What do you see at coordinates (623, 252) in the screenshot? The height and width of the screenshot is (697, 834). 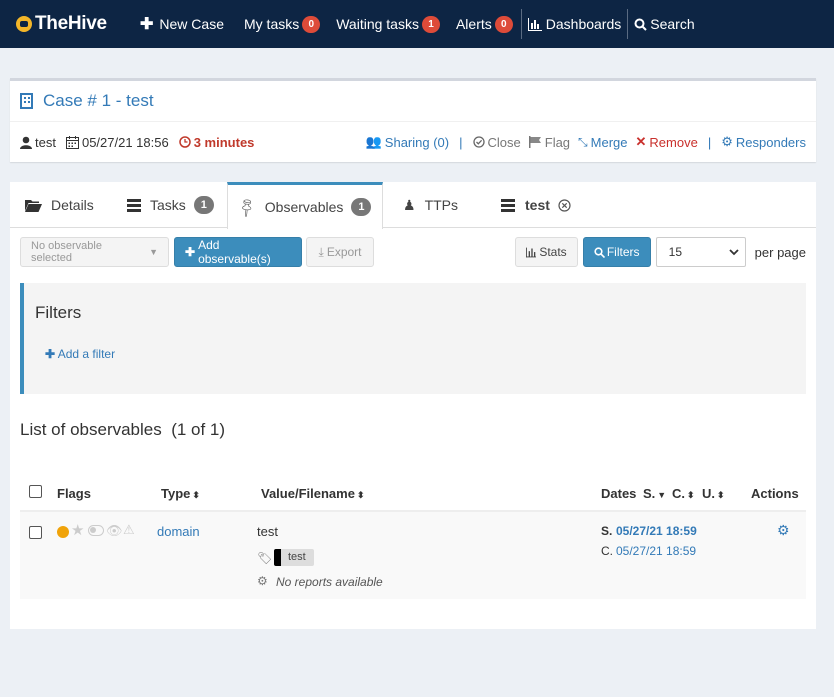 I see `filters-label: Filters` at bounding box center [623, 252].